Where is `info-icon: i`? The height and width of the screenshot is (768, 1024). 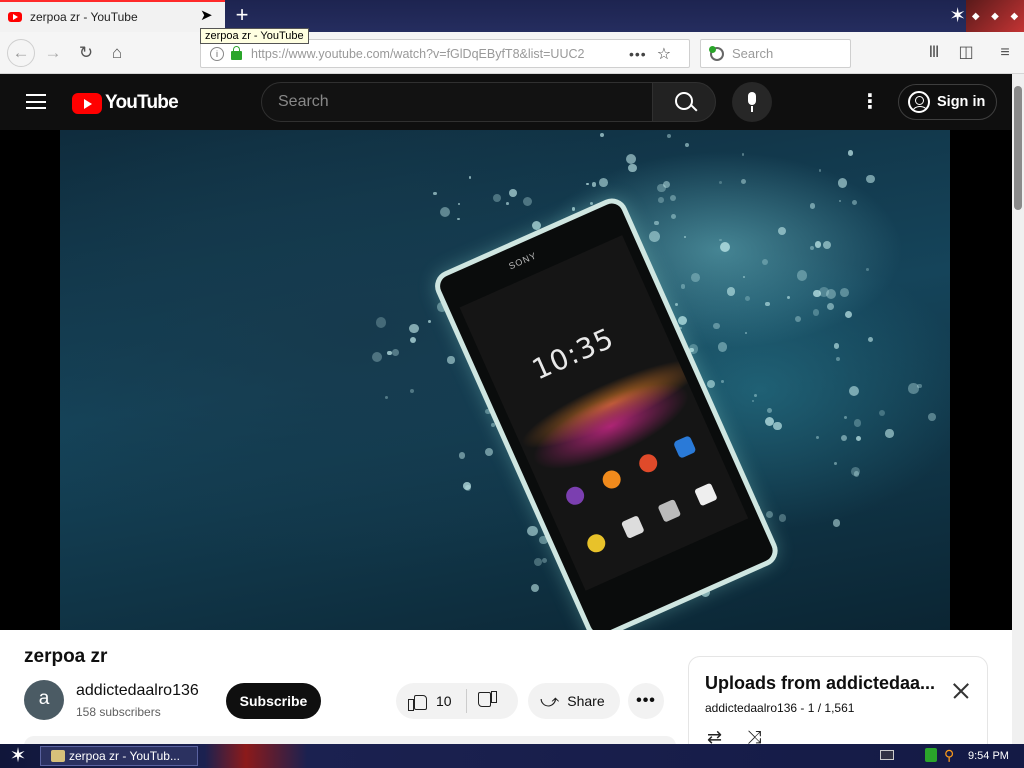
info-icon: i is located at coordinates (217, 53).